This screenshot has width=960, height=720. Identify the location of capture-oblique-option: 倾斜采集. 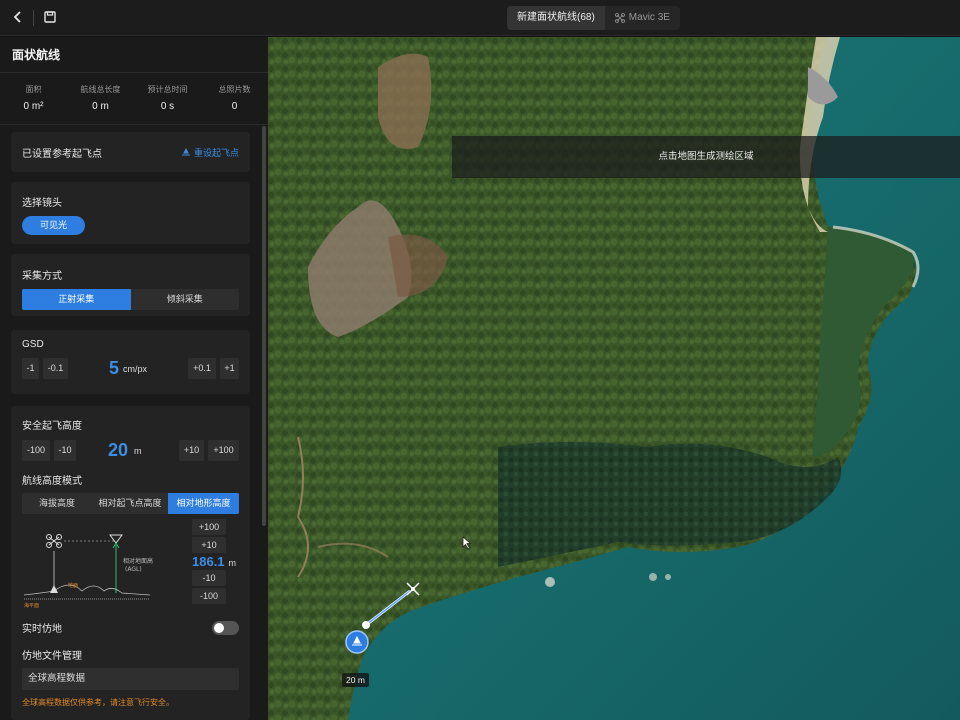
(185, 299).